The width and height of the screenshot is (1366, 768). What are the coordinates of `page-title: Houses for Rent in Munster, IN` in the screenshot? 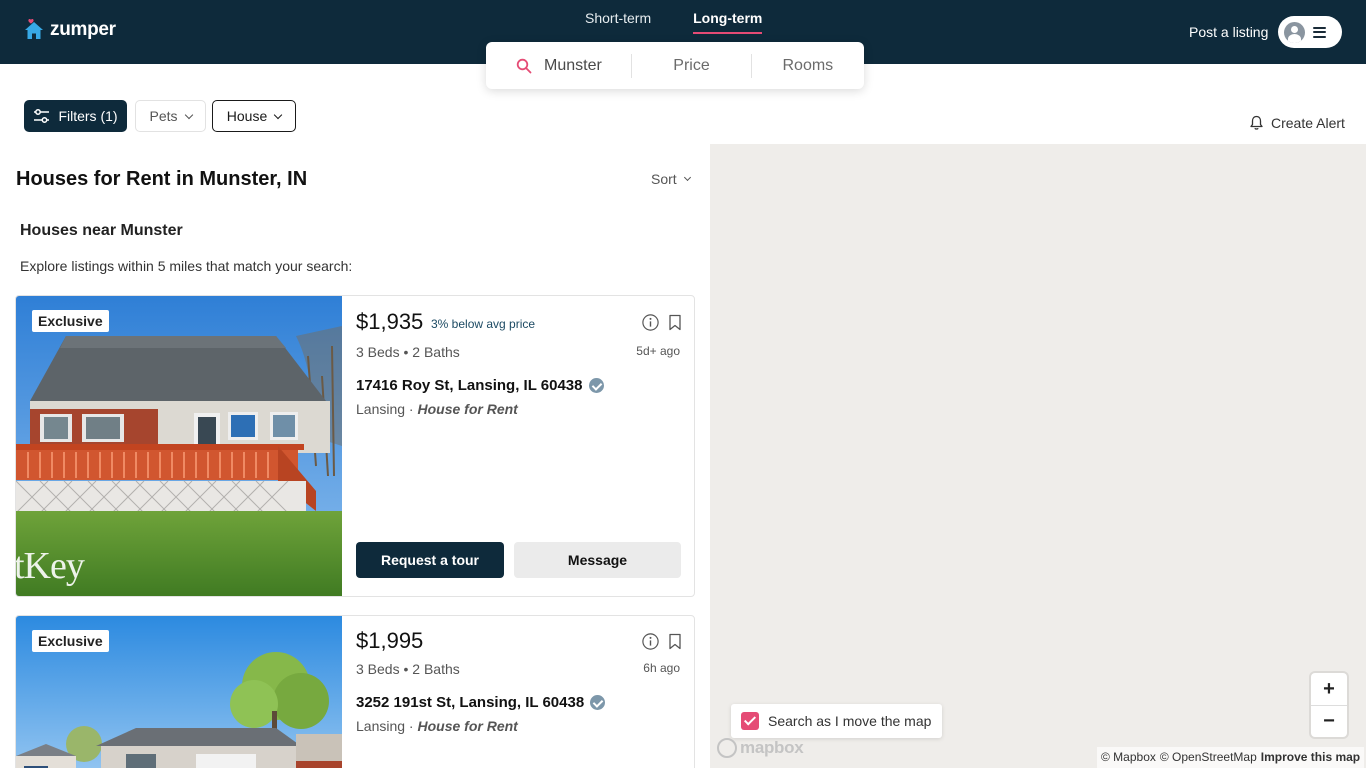 It's located at (162, 179).